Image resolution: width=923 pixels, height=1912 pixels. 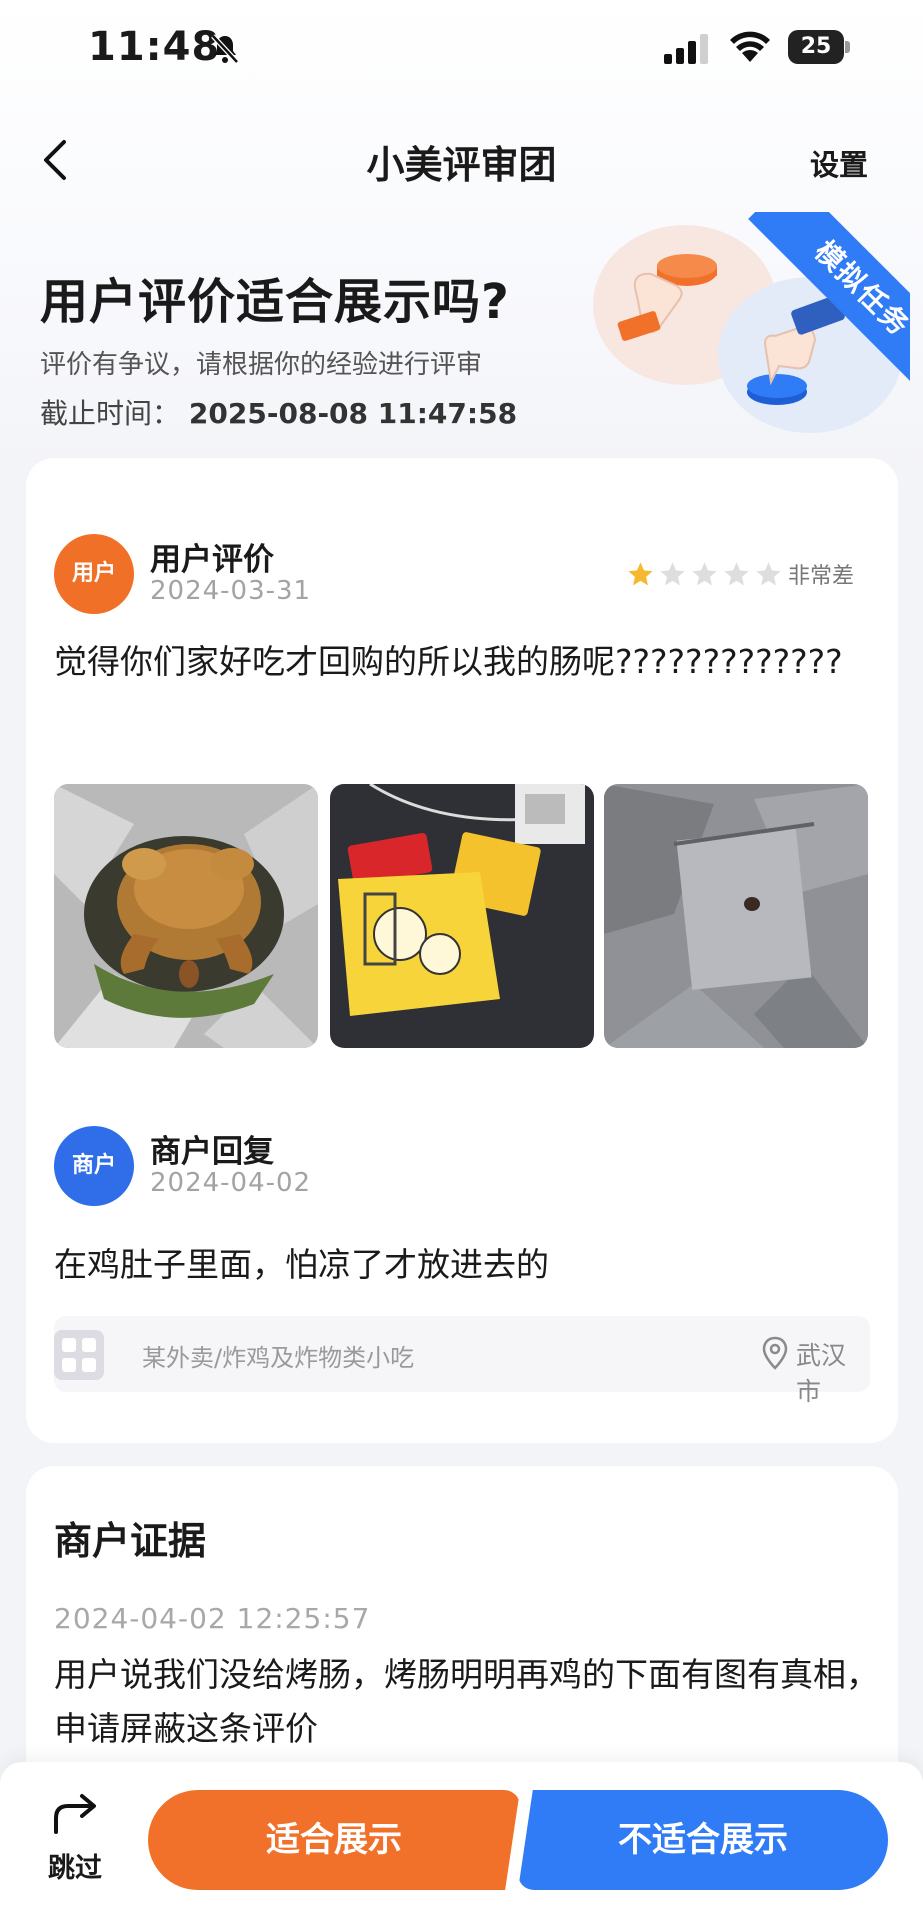 What do you see at coordinates (212, 560) in the screenshot?
I see `user-review-name: 用户评价` at bounding box center [212, 560].